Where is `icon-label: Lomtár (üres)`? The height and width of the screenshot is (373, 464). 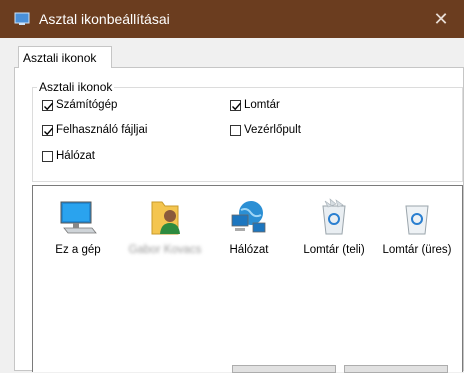 icon-label: Lomtár (üres) is located at coordinates (417, 250).